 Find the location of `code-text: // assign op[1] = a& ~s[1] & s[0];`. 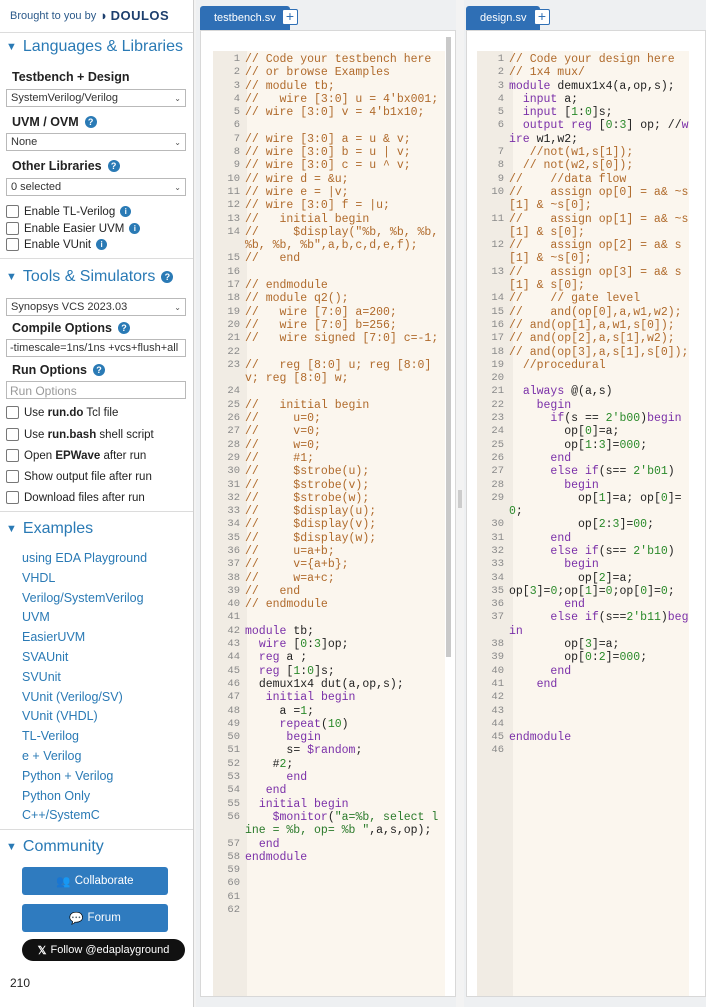

code-text: // assign op[1] = a& ~s[1] & s[0]; is located at coordinates (599, 226).